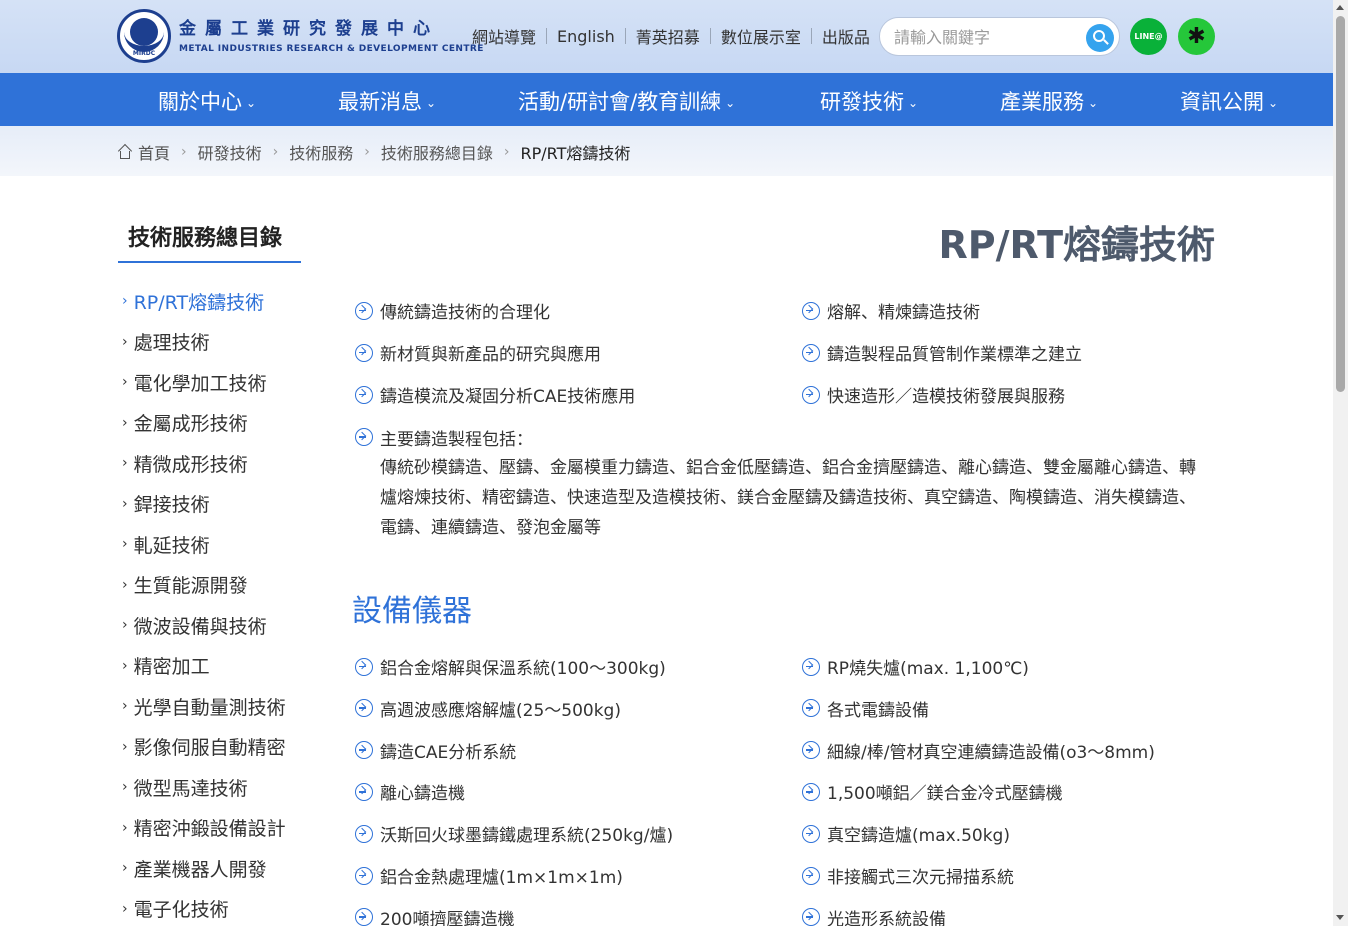  What do you see at coordinates (222, 423) in the screenshot?
I see `sidebar-item-3: › 金屬成形技術` at bounding box center [222, 423].